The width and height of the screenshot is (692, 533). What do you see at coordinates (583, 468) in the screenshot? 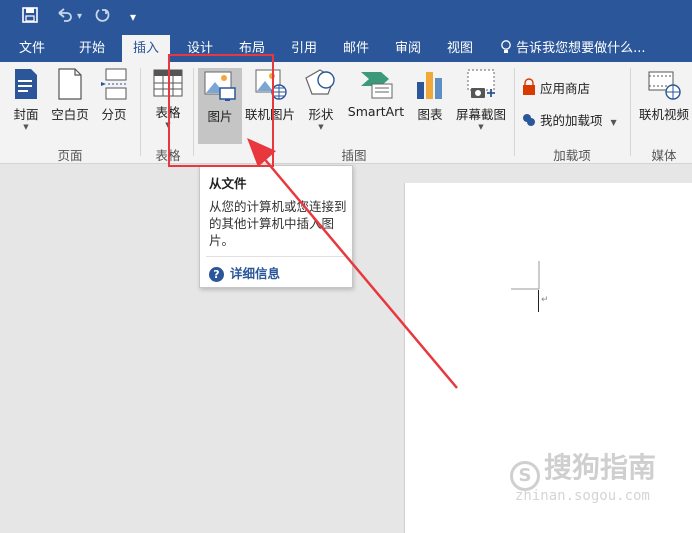
I see `watermark-brand: S 搜狗指南` at bounding box center [583, 468].